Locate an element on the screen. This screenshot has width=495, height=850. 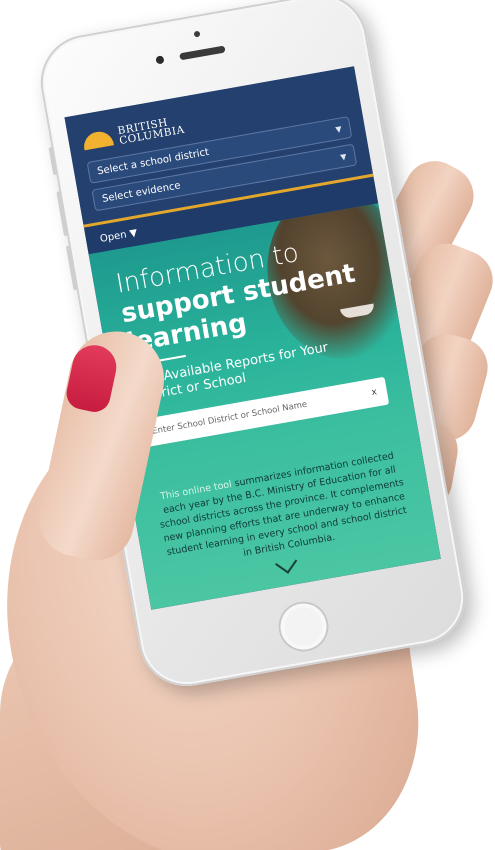
bc-sun-icon is located at coordinates (98, 139).